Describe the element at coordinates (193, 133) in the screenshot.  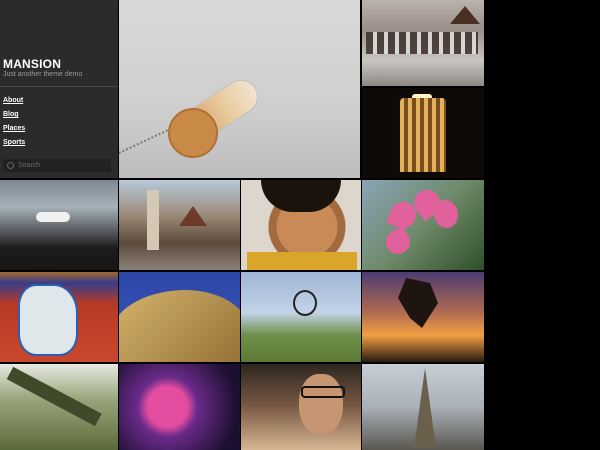
I see `log-end-graphic` at that location.